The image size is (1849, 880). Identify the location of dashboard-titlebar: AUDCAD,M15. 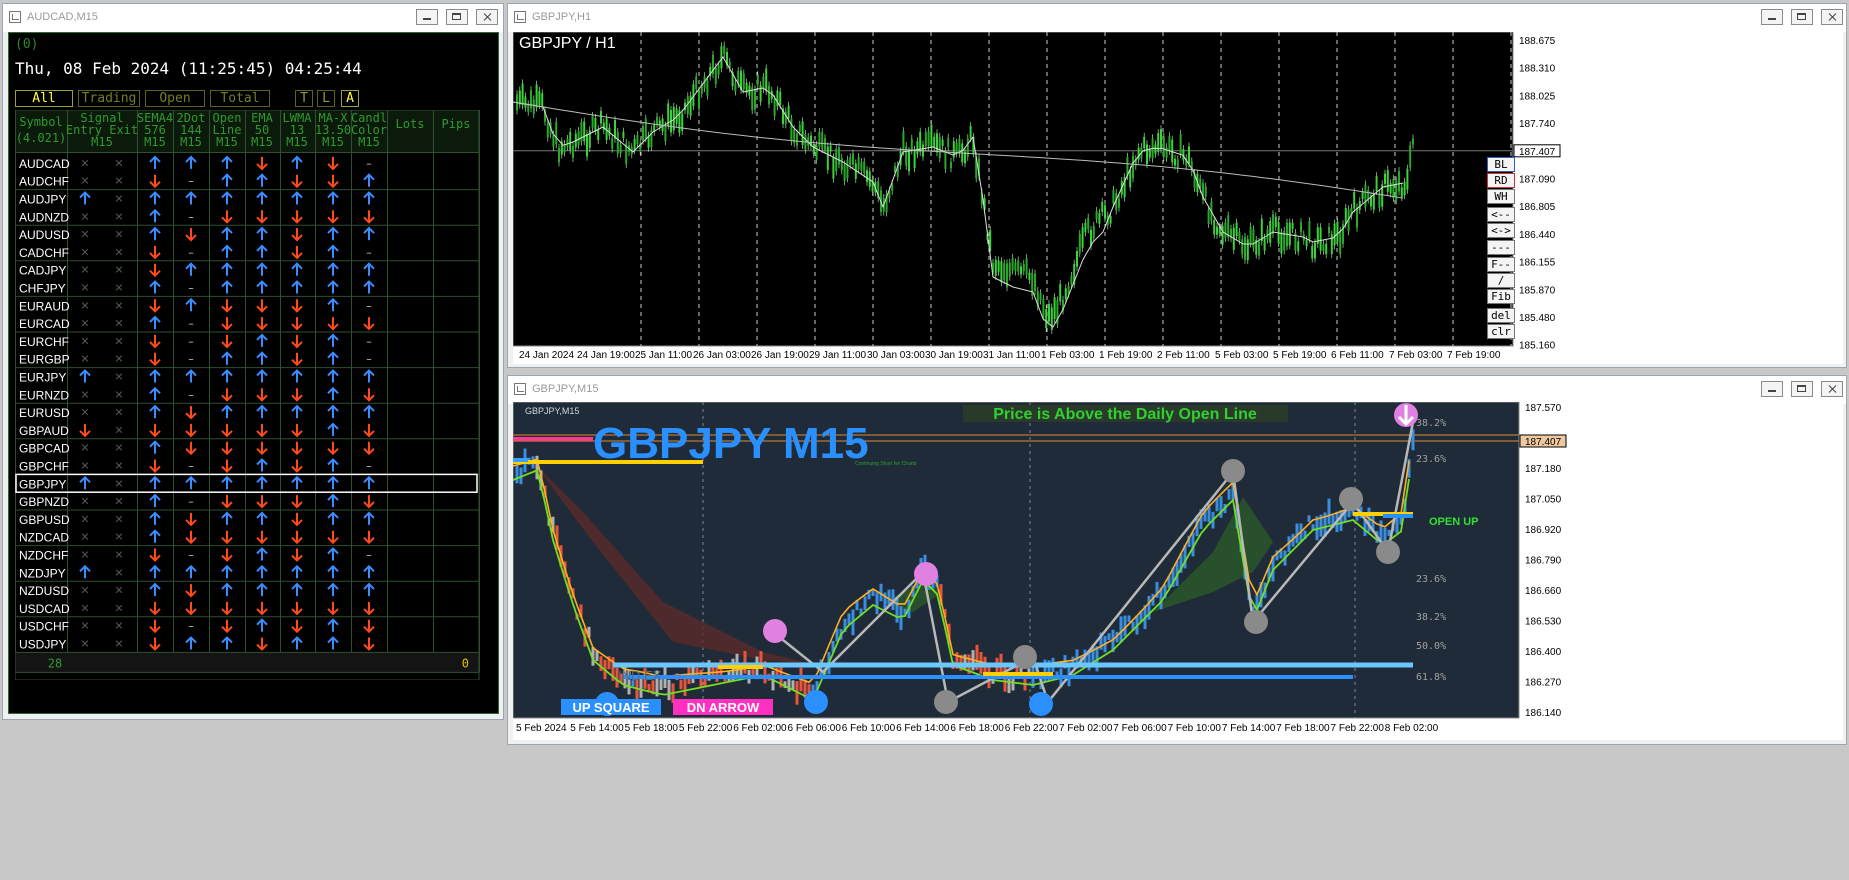
(253, 18).